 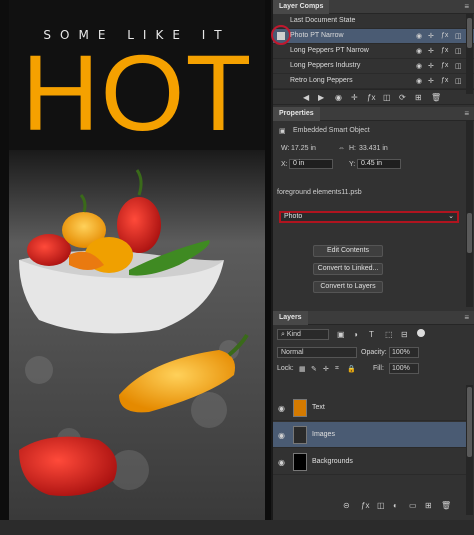 What do you see at coordinates (372, 35) in the screenshot?
I see `comp-row-photo-pt-narrow: Photo PT Narrow ◉ ✛ ƒx ◫` at bounding box center [372, 35].